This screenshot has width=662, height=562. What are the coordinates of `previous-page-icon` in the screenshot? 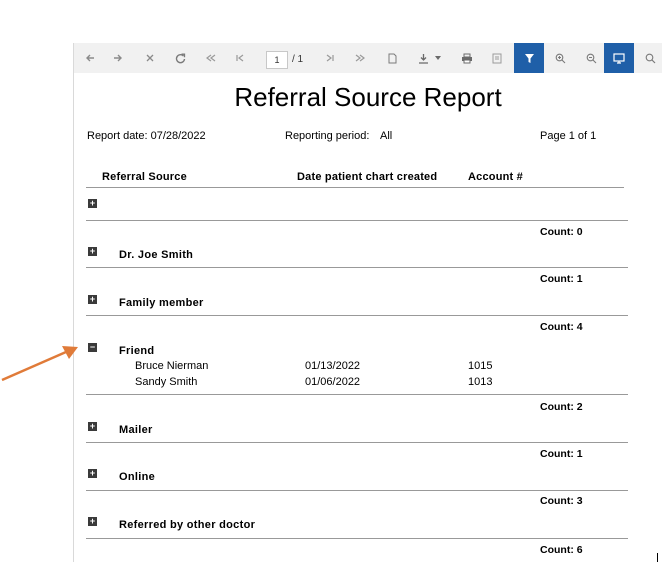 It's located at (240, 58).